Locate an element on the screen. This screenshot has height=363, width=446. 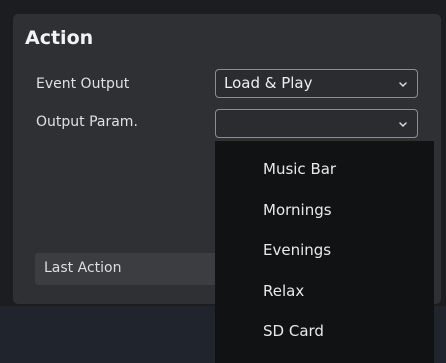
event-output-value: Load & Play is located at coordinates (268, 83).